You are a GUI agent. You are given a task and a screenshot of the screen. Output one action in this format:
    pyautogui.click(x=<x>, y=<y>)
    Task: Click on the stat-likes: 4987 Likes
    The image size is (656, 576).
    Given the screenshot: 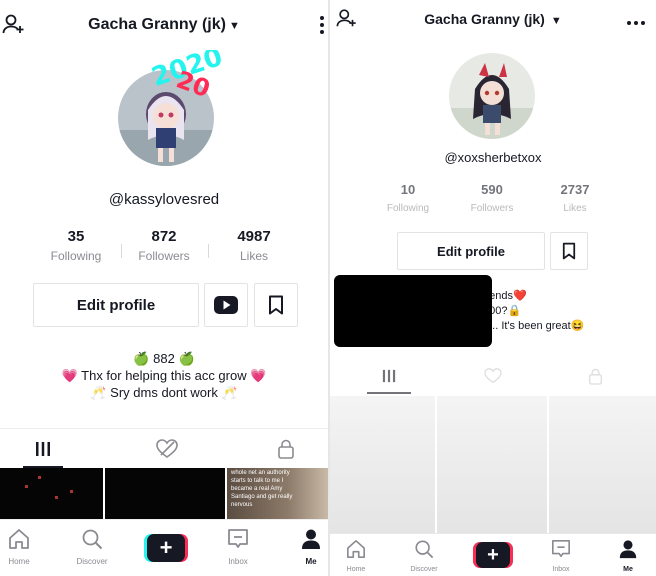 What is the action you would take?
    pyautogui.click(x=254, y=245)
    